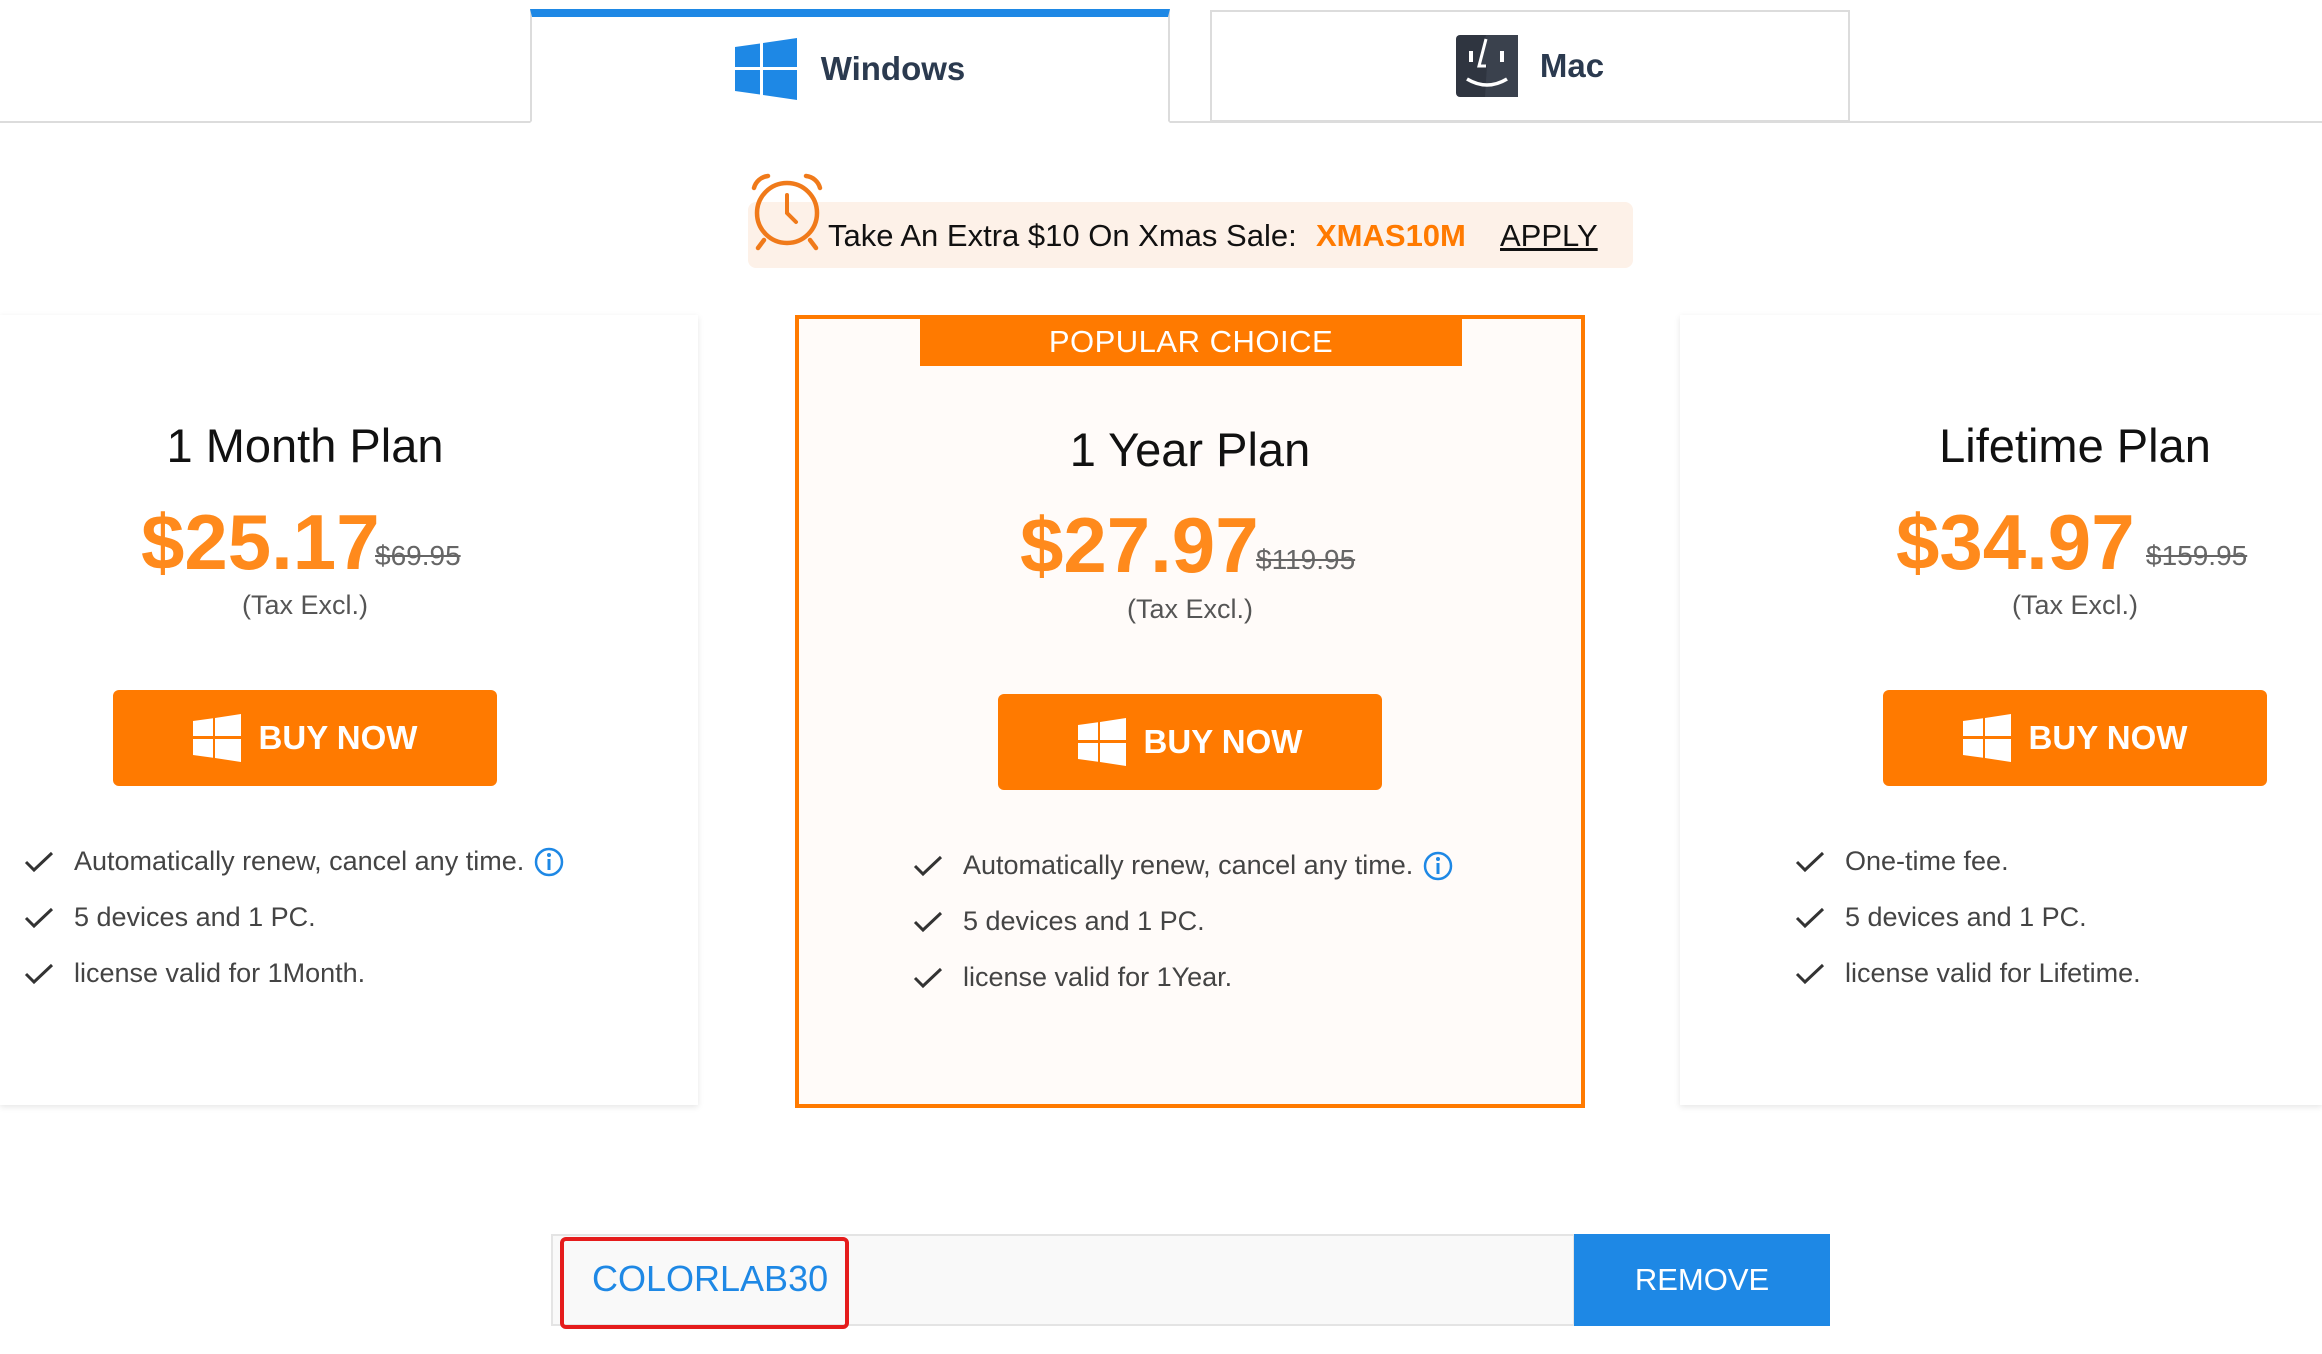 The height and width of the screenshot is (1354, 2322). I want to click on plan-title: 1 Month Plan, so click(305, 445).